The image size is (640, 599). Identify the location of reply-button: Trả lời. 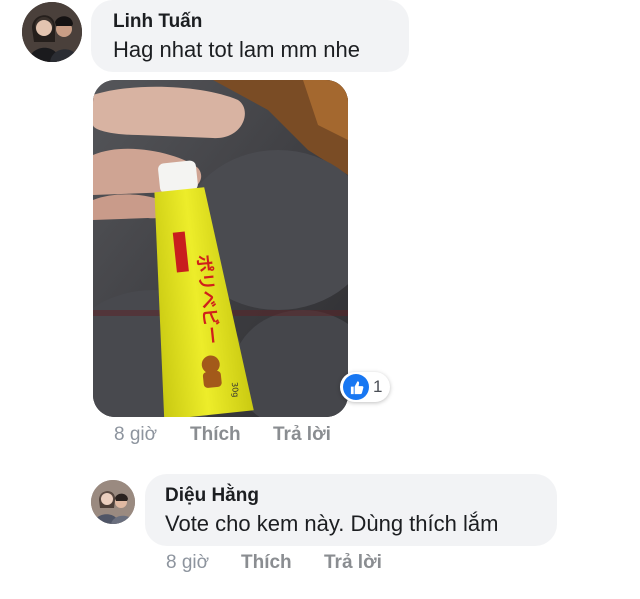
(302, 435).